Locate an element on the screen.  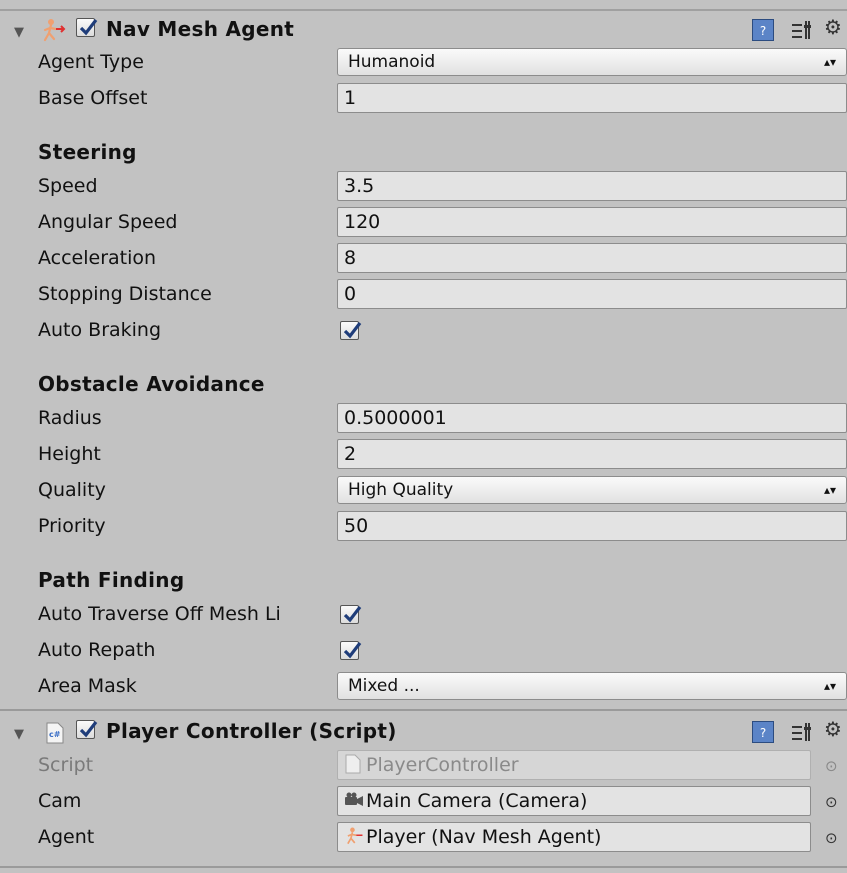
cam-label: Cam is located at coordinates (60, 801).